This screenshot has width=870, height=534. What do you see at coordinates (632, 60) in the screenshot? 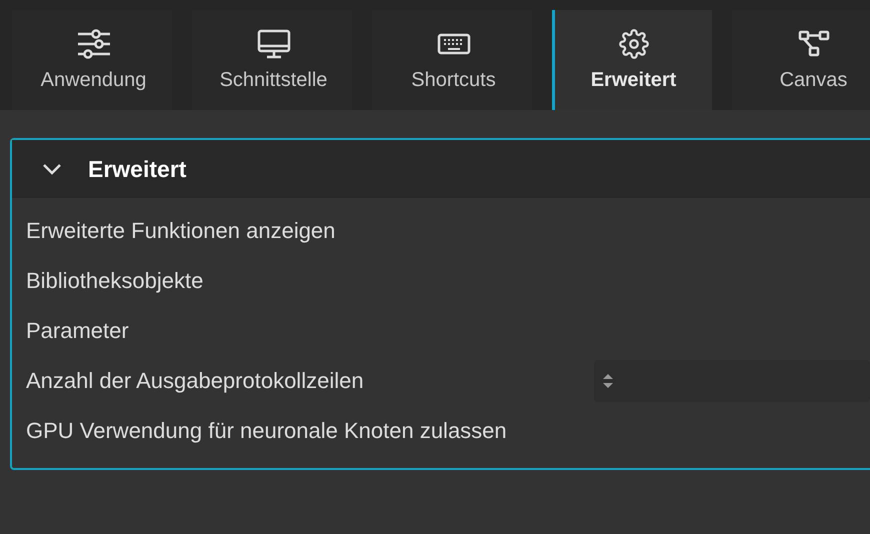
I see `tab: Erweitert` at bounding box center [632, 60].